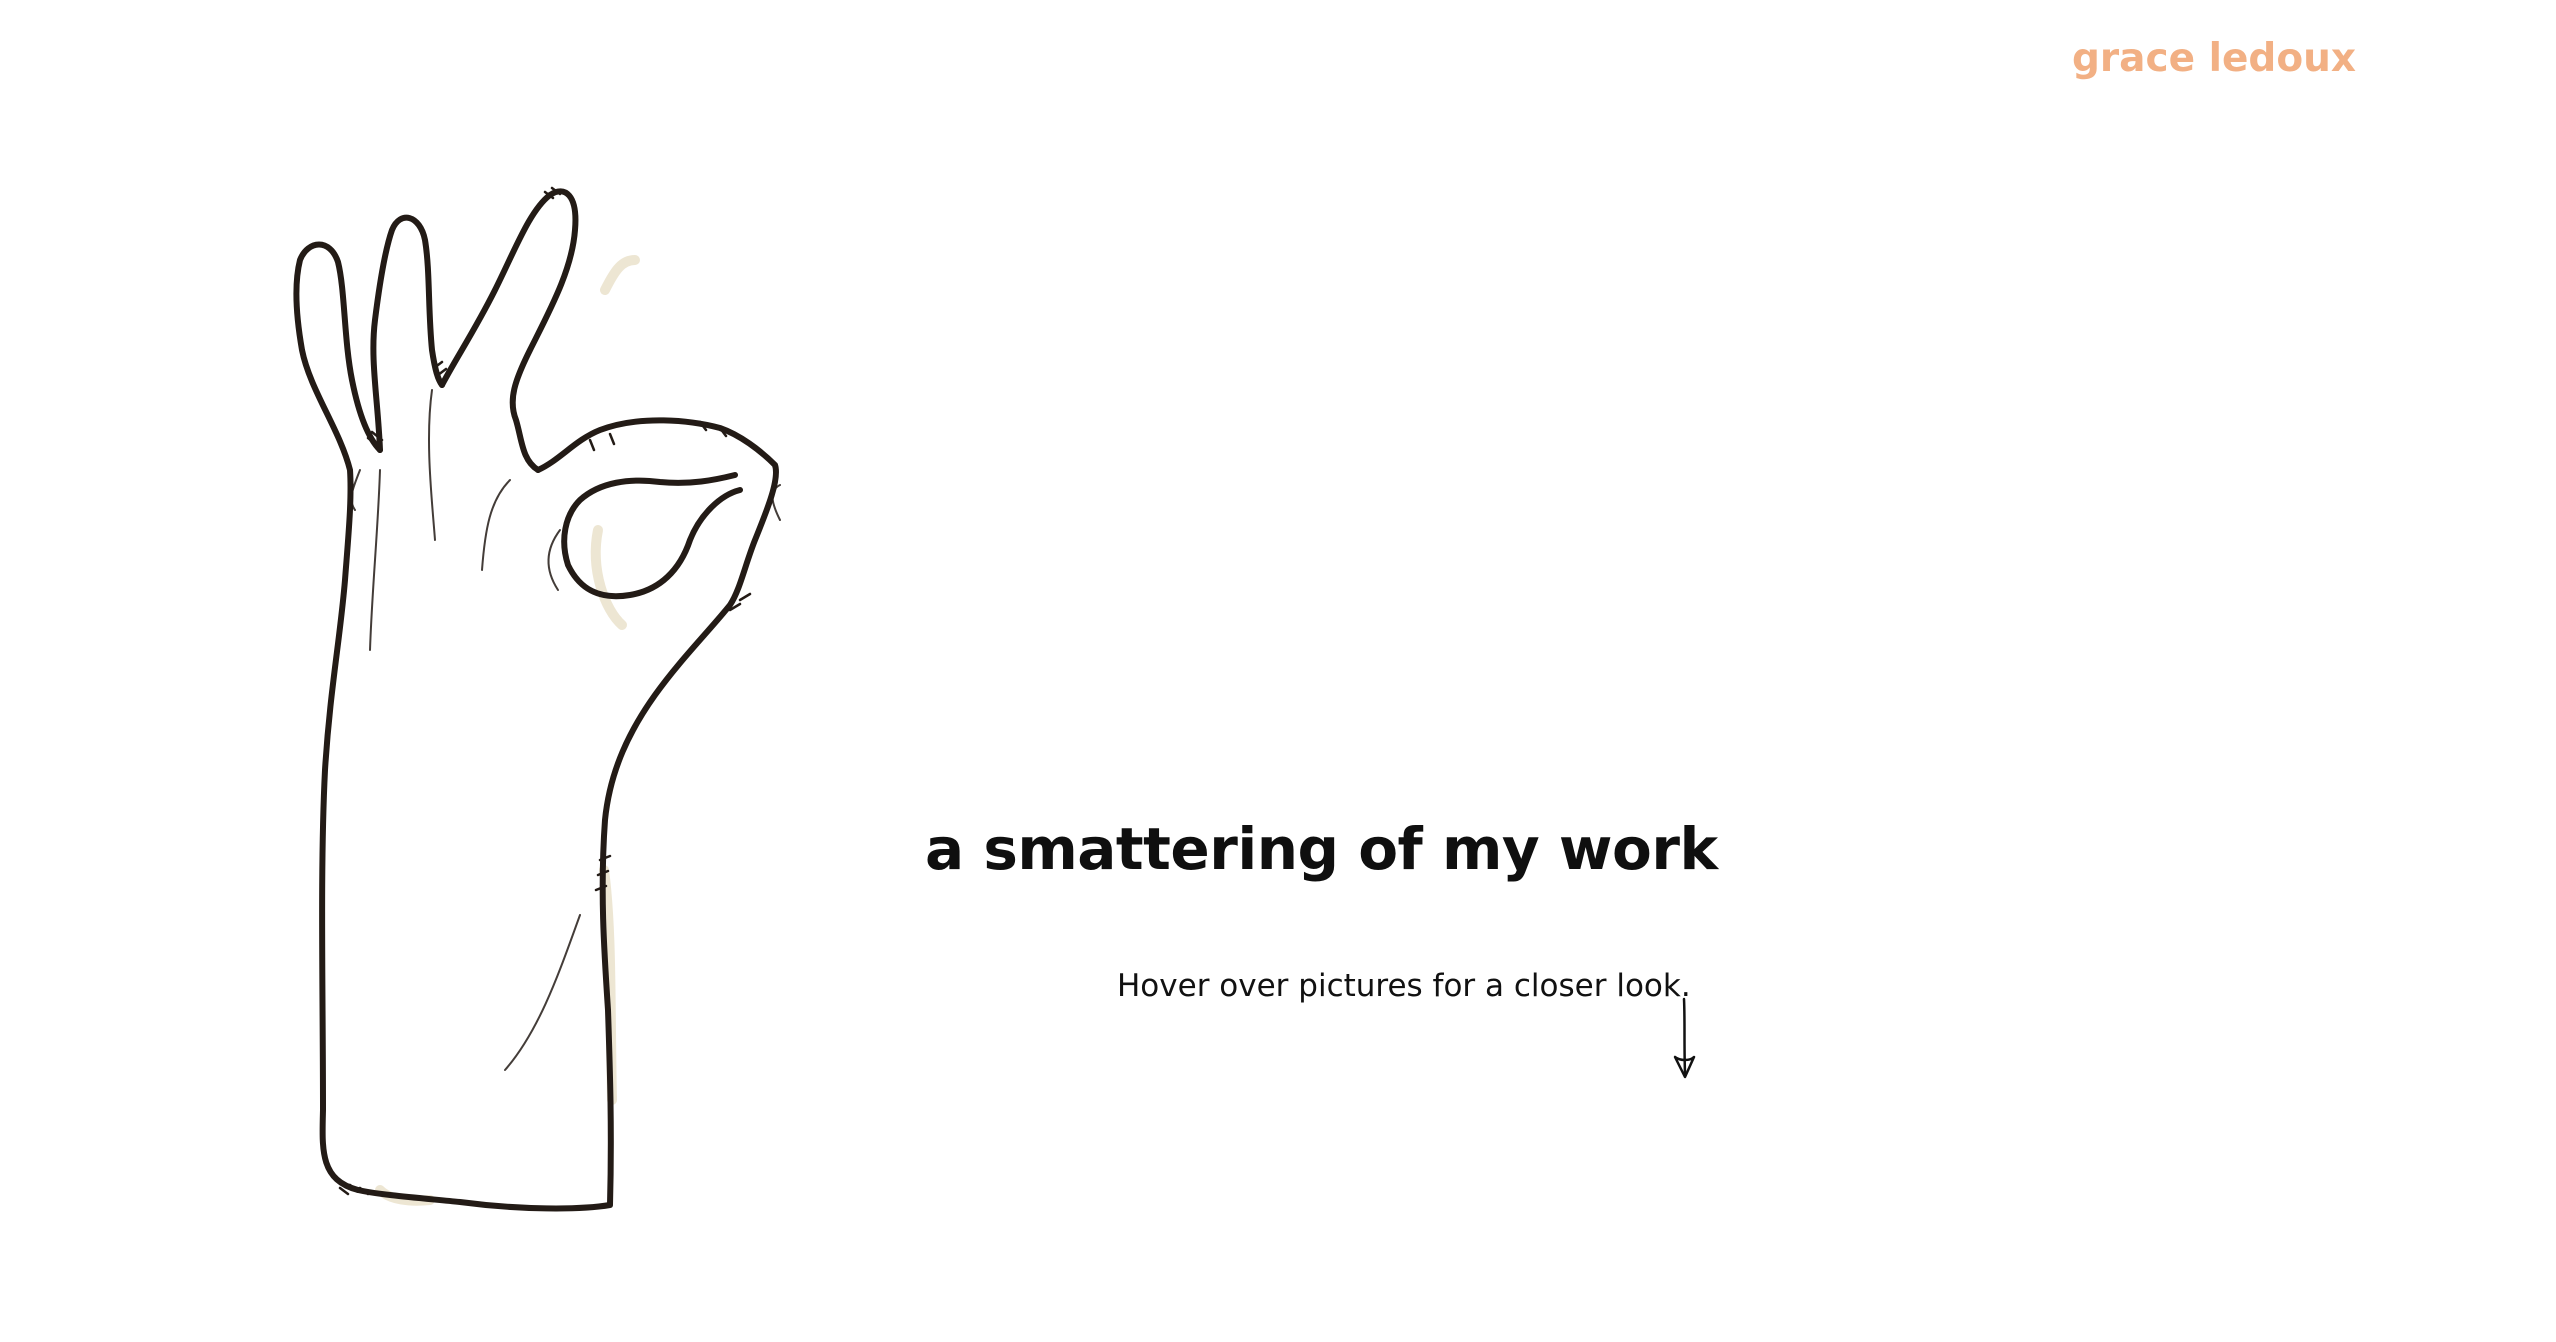 The height and width of the screenshot is (1342, 2556). Describe the element at coordinates (1321, 849) in the screenshot. I see `section-heading: a smattering of my work` at that location.